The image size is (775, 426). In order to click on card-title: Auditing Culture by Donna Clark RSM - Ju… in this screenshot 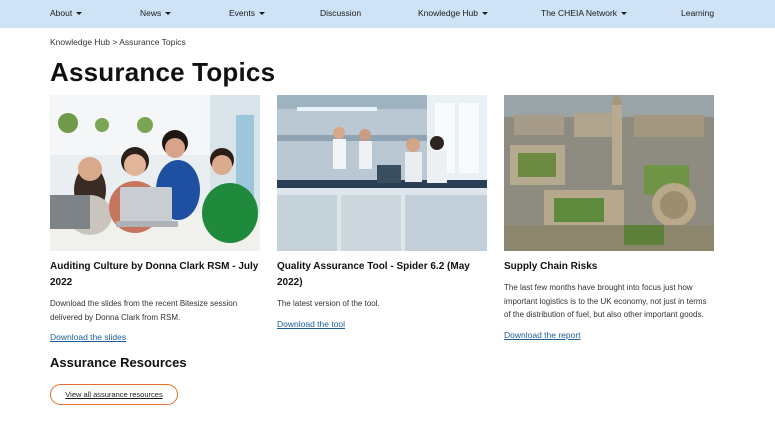, I will do `click(155, 275)`.